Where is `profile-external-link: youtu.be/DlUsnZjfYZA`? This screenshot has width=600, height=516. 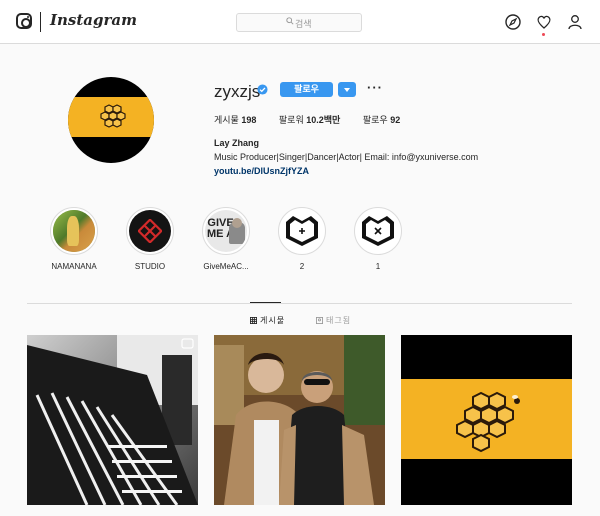
profile-external-link: youtu.be/DlUsnZjfYZA is located at coordinates (261, 171).